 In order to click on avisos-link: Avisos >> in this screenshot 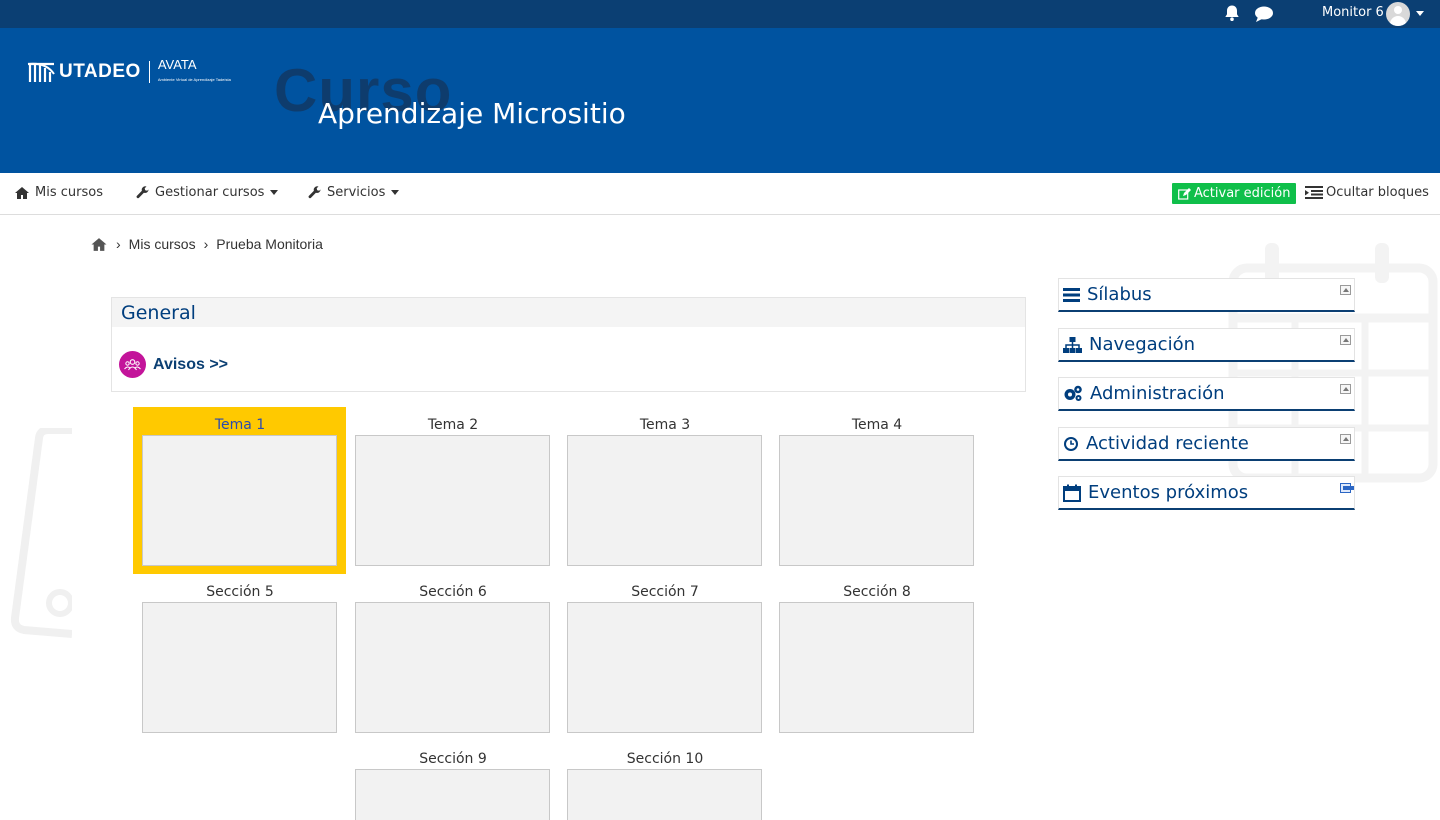, I will do `click(173, 364)`.